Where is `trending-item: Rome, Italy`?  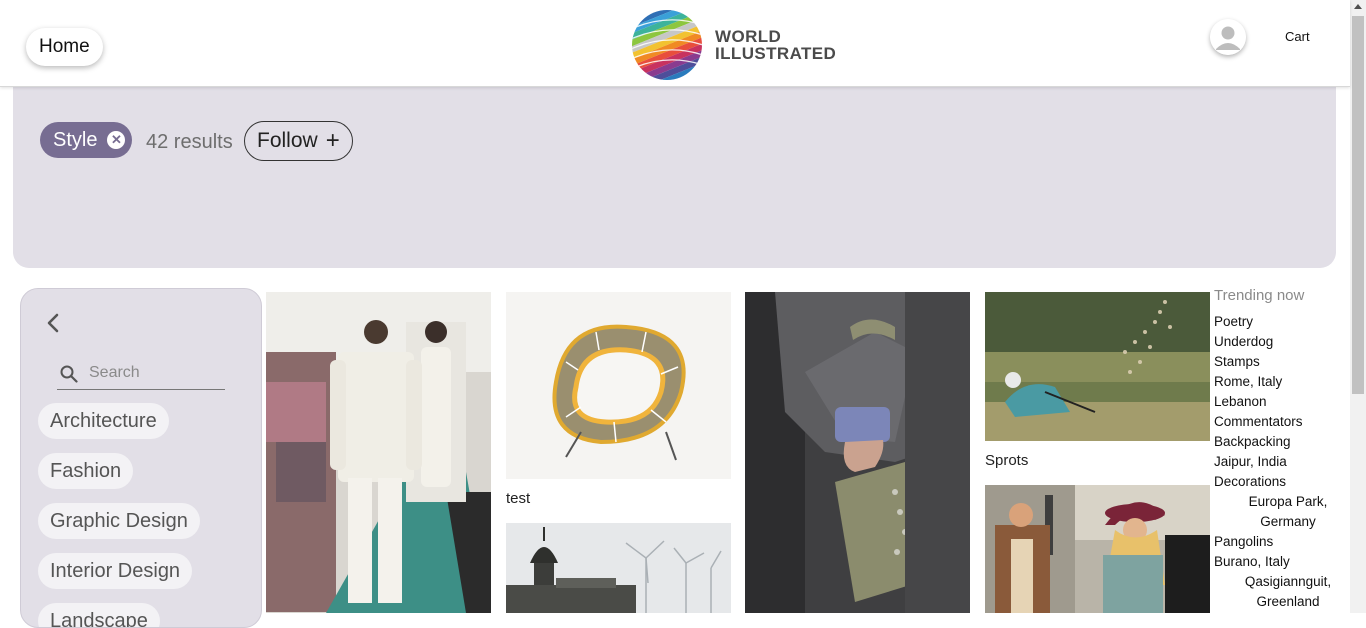 trending-item: Rome, Italy is located at coordinates (1274, 382).